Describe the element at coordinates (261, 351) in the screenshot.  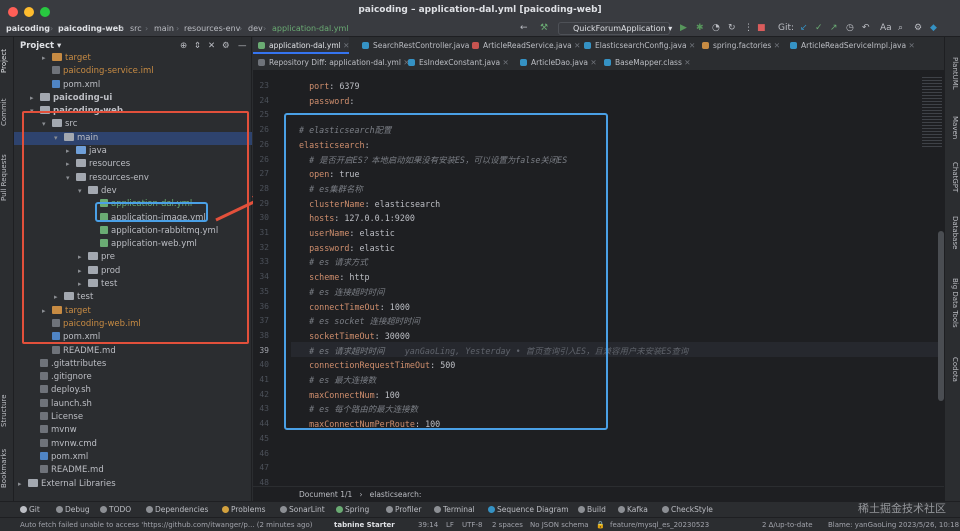
I see `line-number: 39` at that location.